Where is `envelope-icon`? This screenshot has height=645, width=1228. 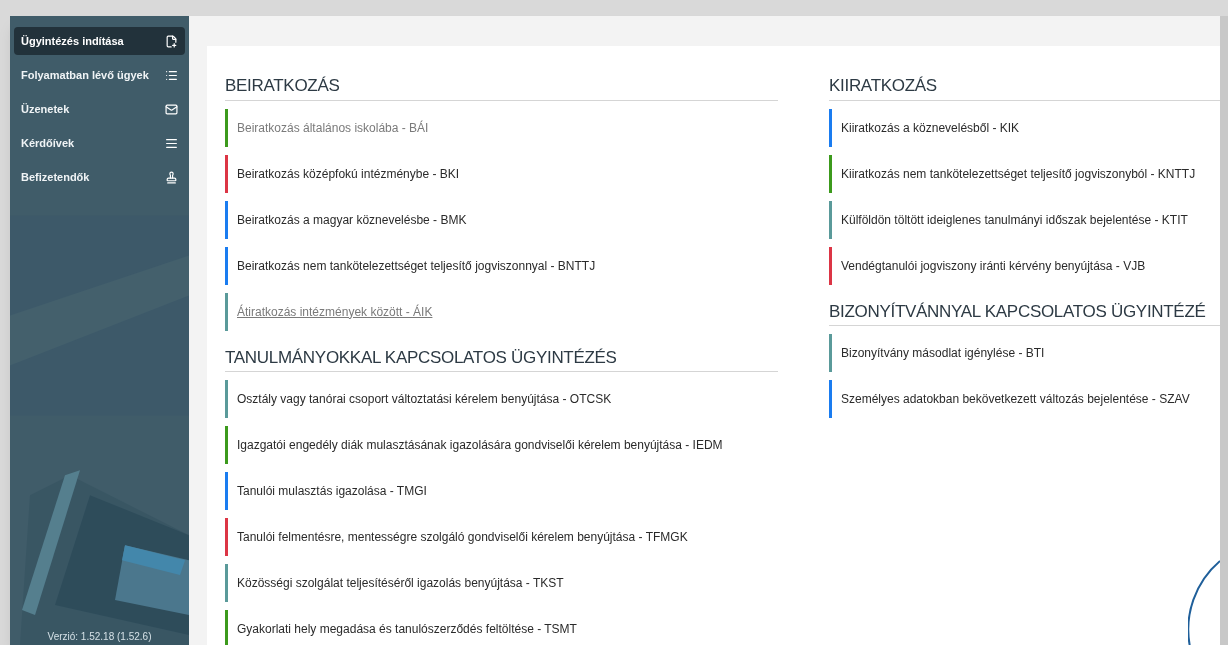
envelope-icon is located at coordinates (171, 109).